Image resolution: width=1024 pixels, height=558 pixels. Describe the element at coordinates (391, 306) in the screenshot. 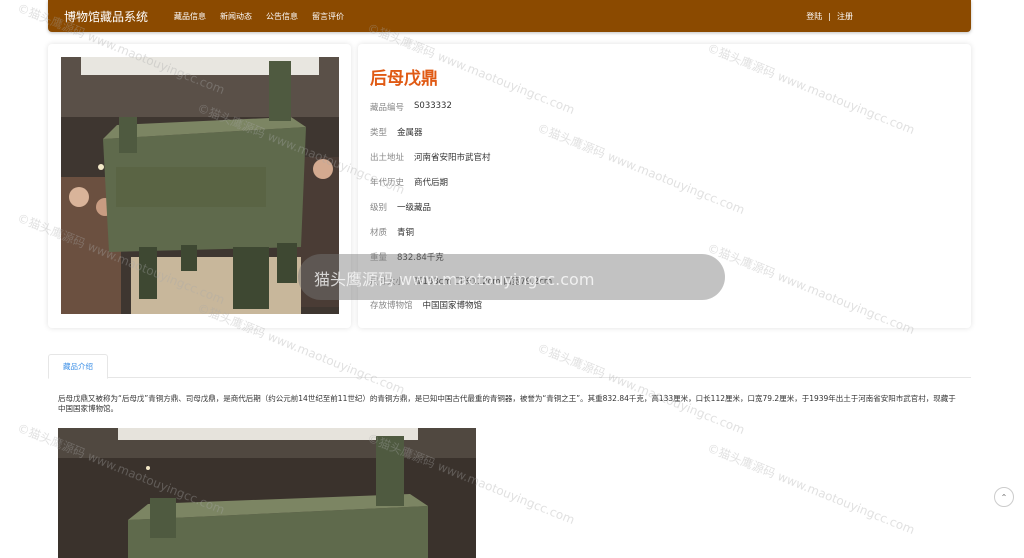

I see `field-label: 存放博物馆` at that location.